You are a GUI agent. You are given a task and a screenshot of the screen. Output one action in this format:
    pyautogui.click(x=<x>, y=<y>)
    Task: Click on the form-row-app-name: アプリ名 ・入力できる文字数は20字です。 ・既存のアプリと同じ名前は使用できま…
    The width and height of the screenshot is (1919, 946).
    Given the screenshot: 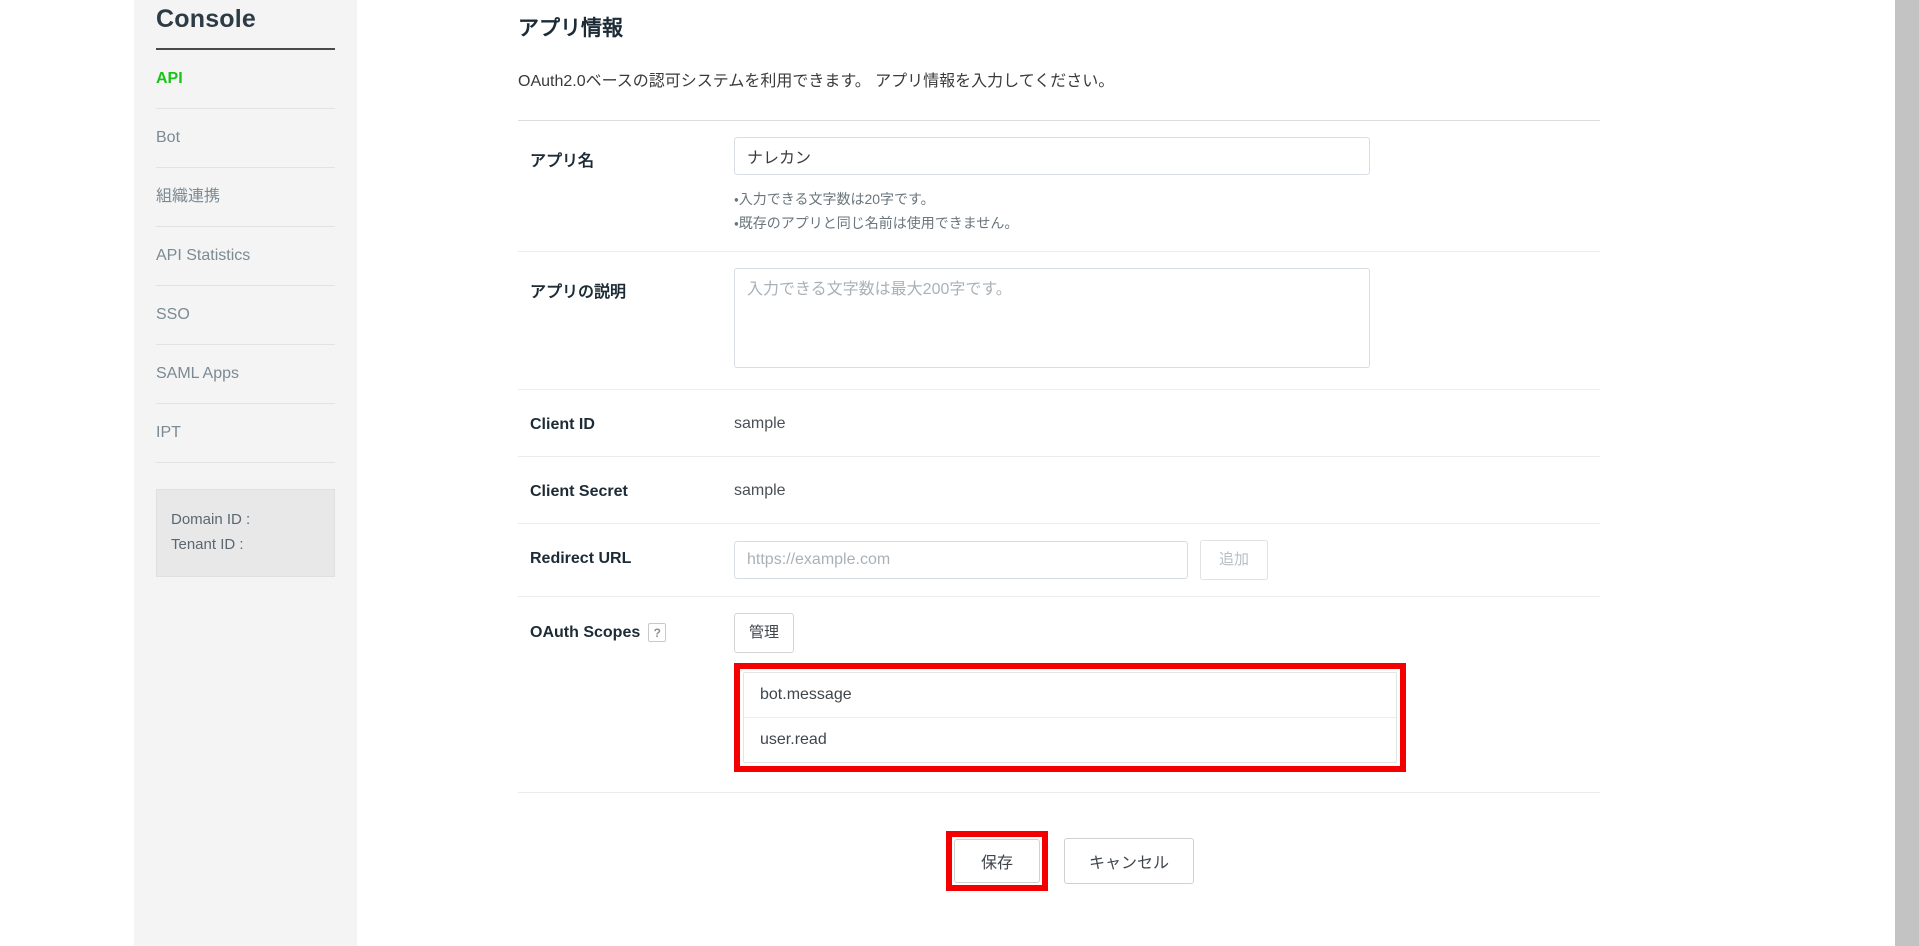 What is the action you would take?
    pyautogui.click(x=1059, y=186)
    